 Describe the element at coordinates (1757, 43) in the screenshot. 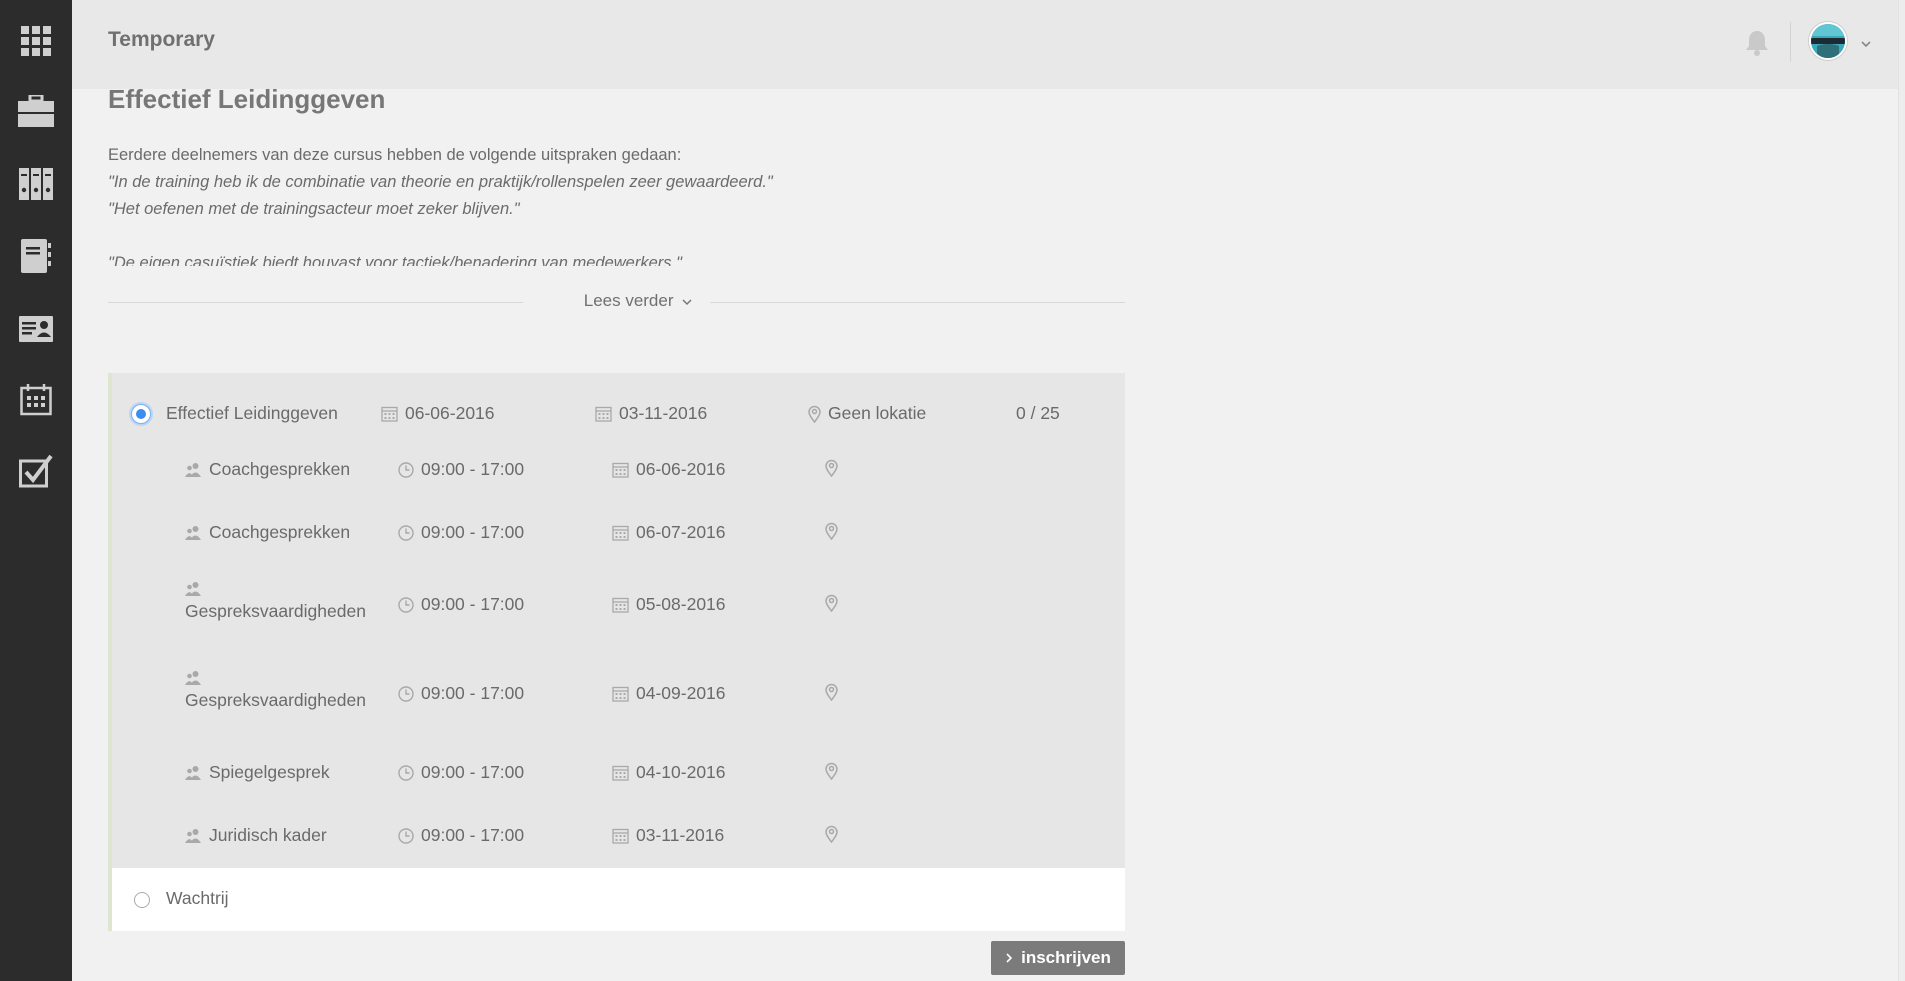

I see `bell-icon` at that location.